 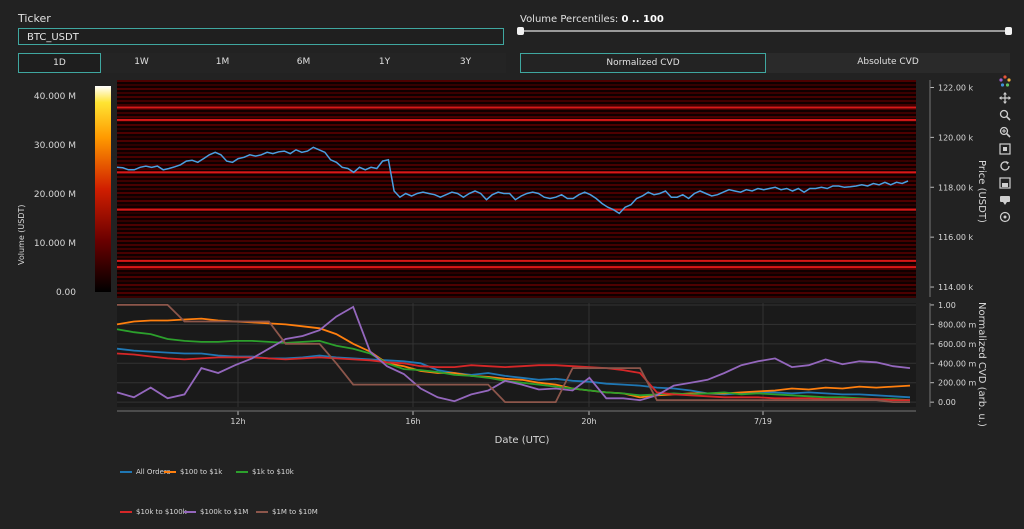 What do you see at coordinates (981, 364) in the screenshot?
I see `cvd-axis-label: Normalized CVD (arb. u.)` at bounding box center [981, 364].